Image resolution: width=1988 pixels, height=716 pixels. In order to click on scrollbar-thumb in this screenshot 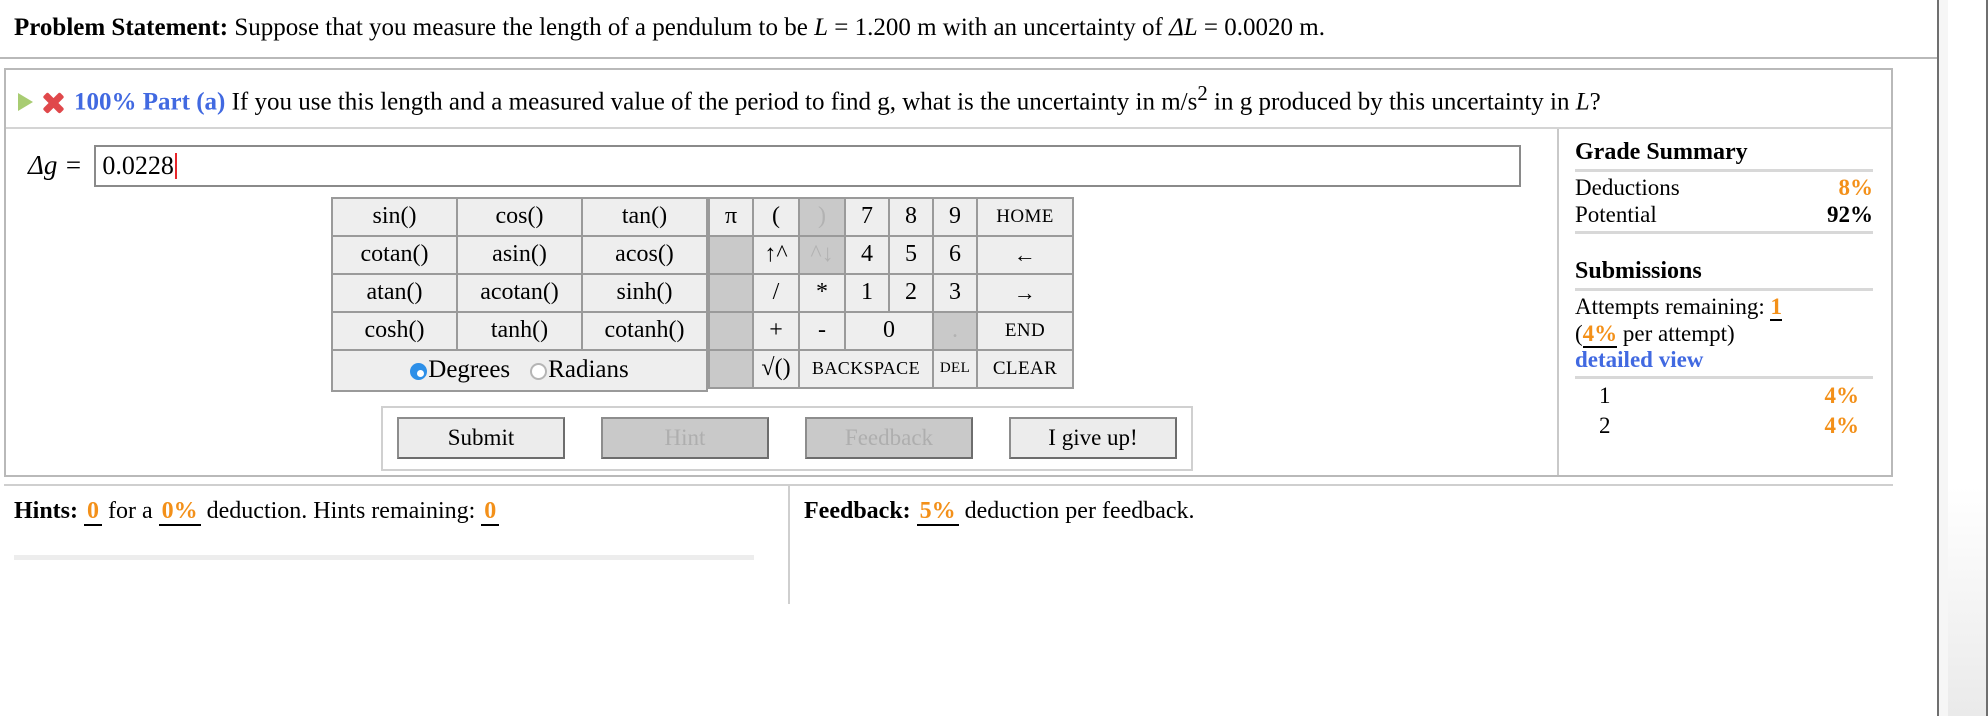, I will do `click(1967, 358)`.